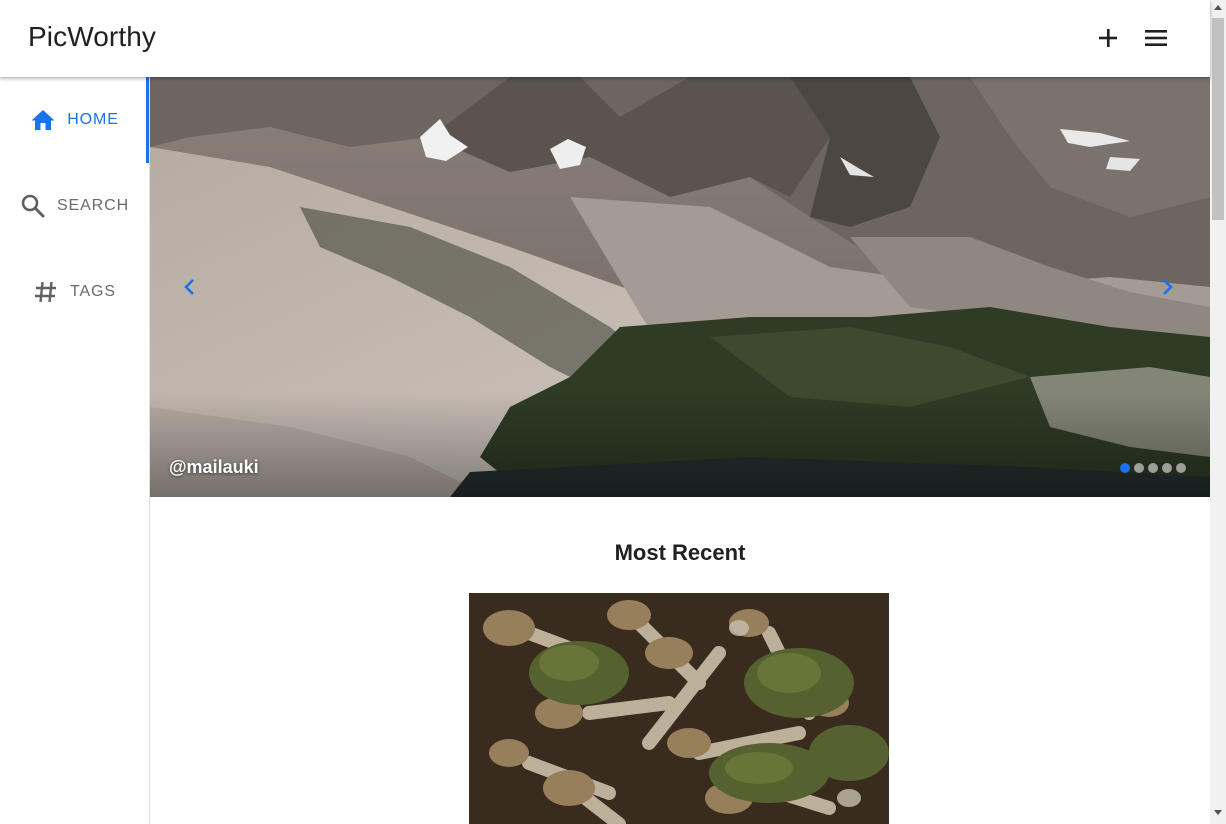 This screenshot has width=1226, height=824. Describe the element at coordinates (33, 206) in the screenshot. I see `search-icon` at that location.